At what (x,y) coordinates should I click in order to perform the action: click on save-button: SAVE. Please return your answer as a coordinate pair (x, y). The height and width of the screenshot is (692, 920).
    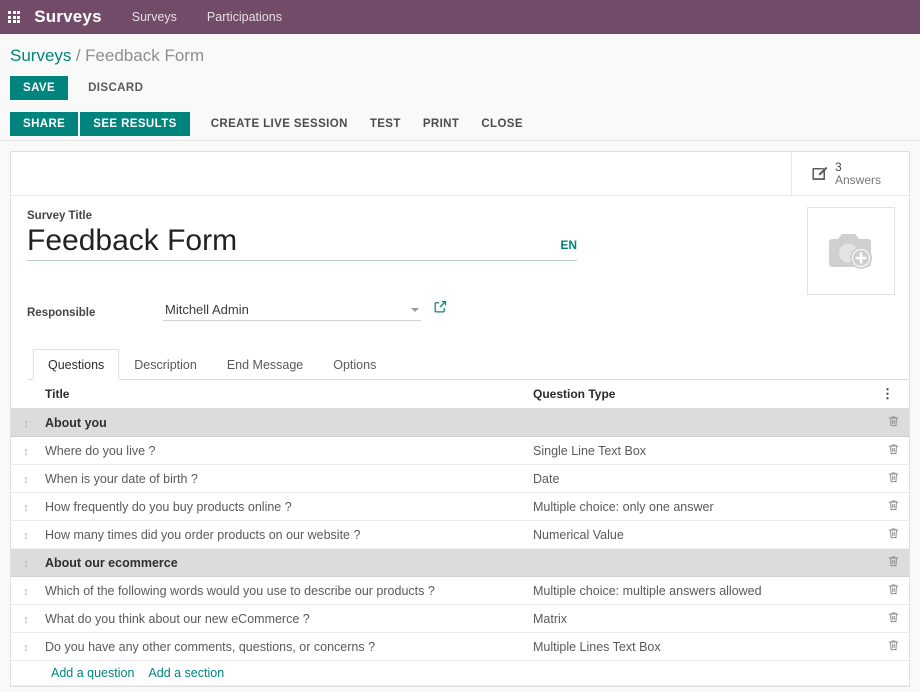
    Looking at the image, I should click on (39, 88).